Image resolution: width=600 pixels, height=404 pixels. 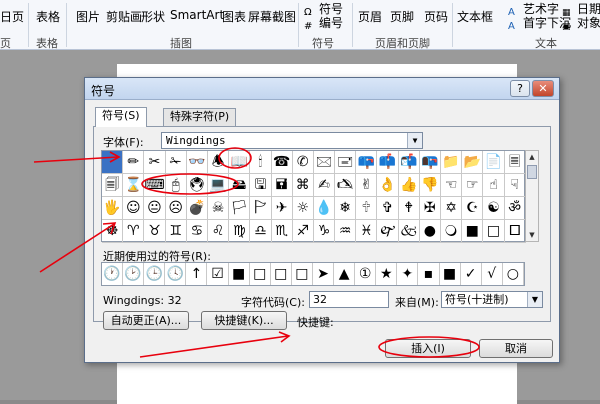 What do you see at coordinates (261, 185) in the screenshot?
I see `symbol-cell: 🖫` at bounding box center [261, 185].